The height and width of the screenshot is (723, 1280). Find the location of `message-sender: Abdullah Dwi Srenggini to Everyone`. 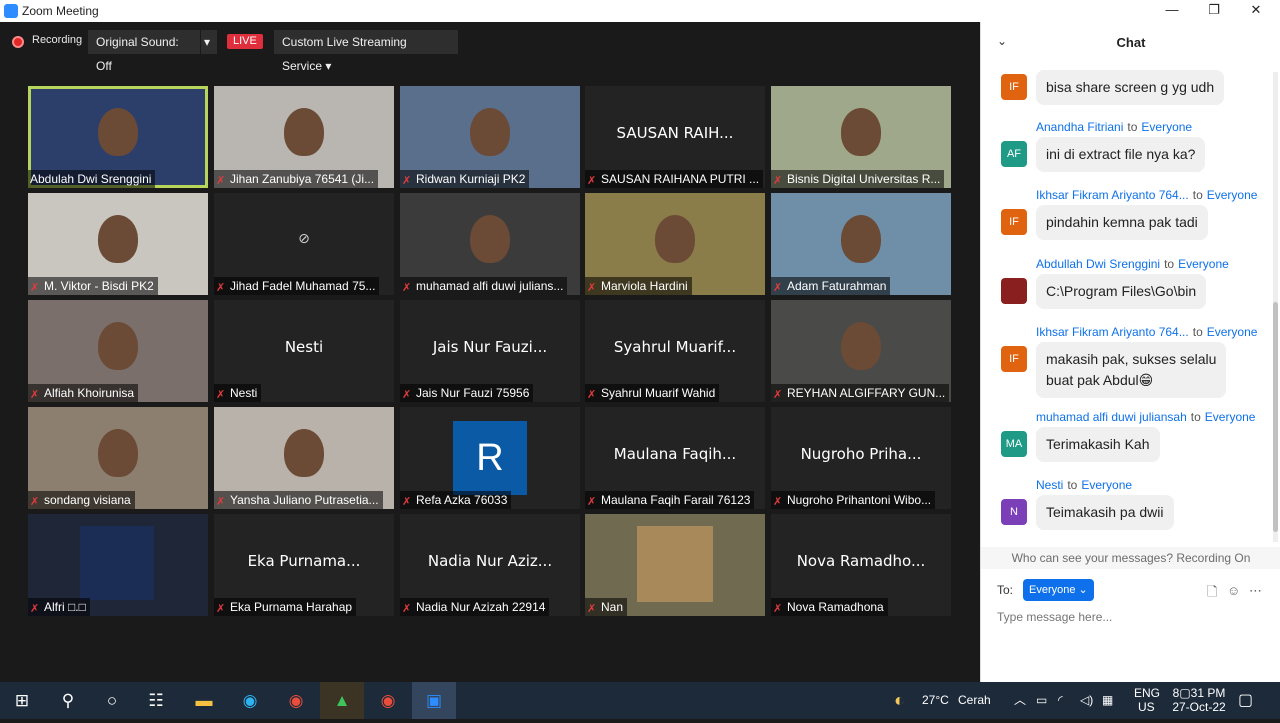

message-sender: Abdullah Dwi Srenggini to Everyone is located at coordinates (1132, 264).